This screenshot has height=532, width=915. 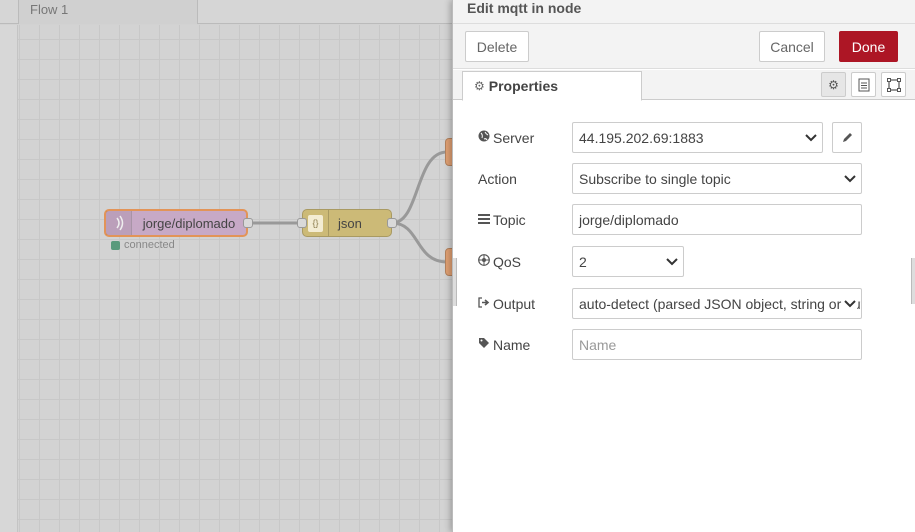 What do you see at coordinates (641, 137) in the screenshot?
I see `server-value: 44.195.202.69:1883` at bounding box center [641, 137].